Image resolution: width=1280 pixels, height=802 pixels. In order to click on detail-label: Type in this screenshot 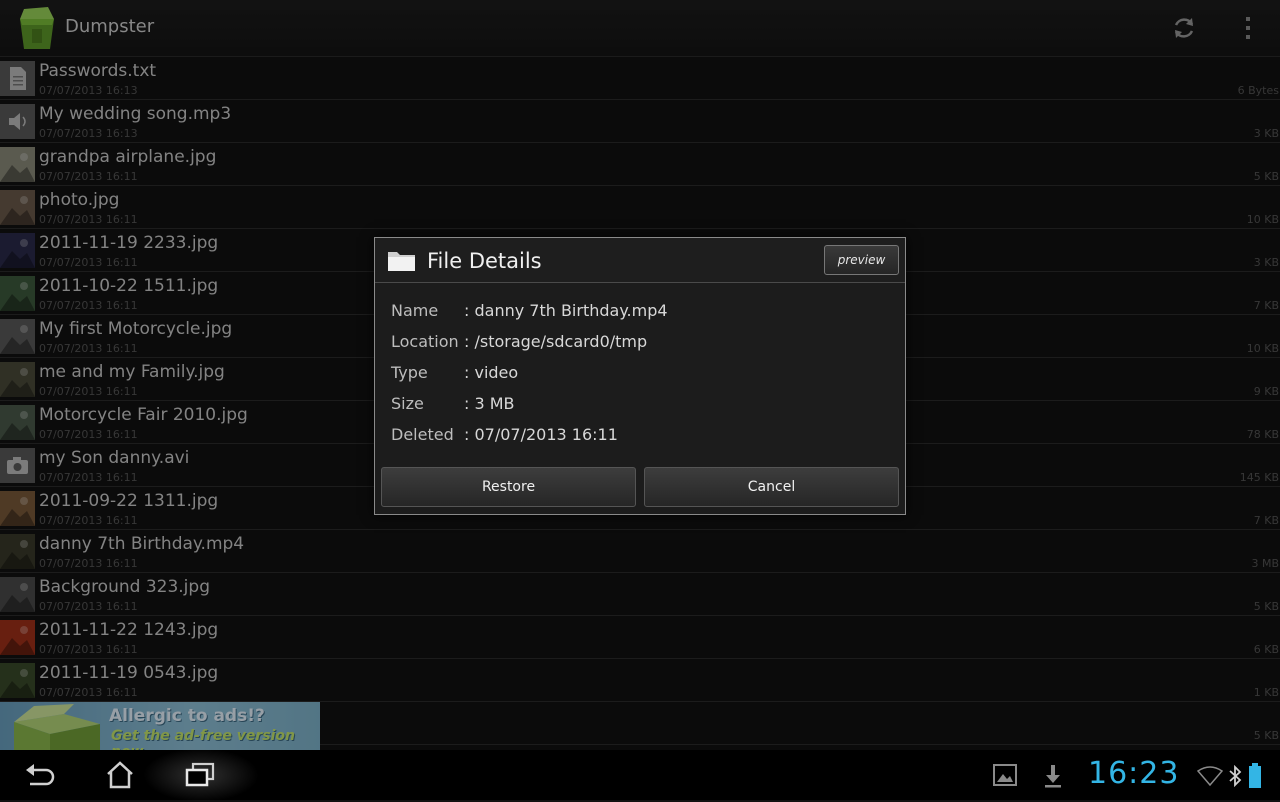, I will do `click(409, 372)`.